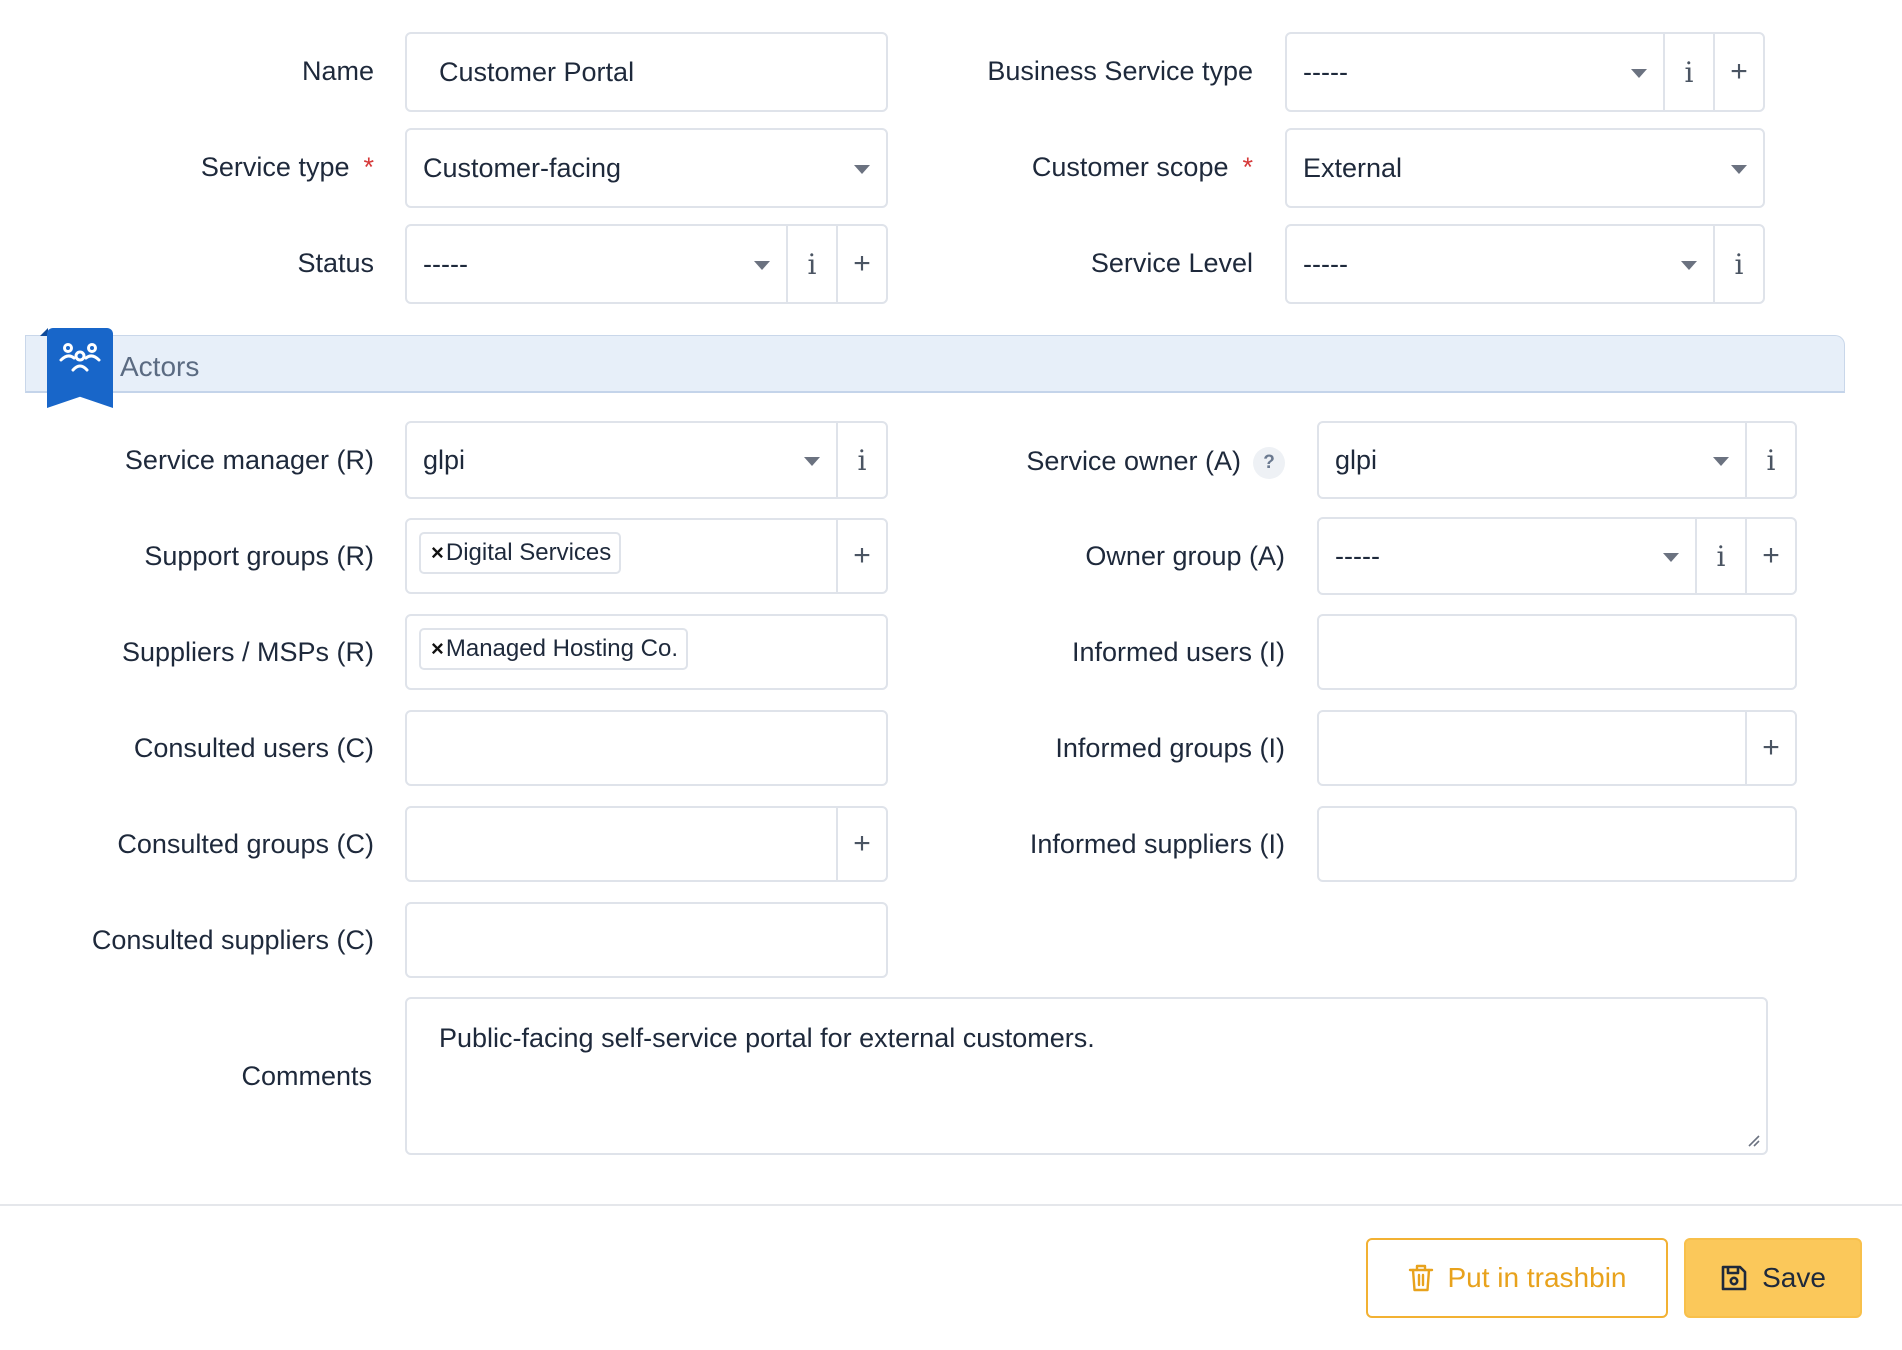 The image size is (1902, 1350). What do you see at coordinates (1475, 72) in the screenshot?
I see `business-service-type-value: -----` at bounding box center [1475, 72].